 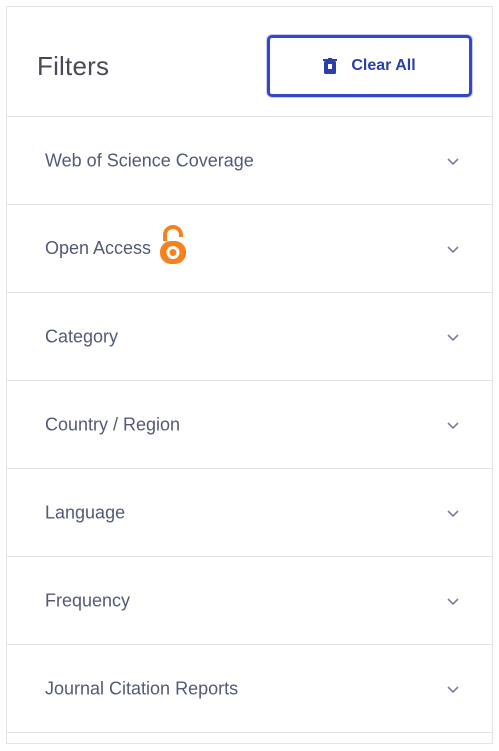 What do you see at coordinates (142, 688) in the screenshot?
I see `filter-label: Journal Citation Reports` at bounding box center [142, 688].